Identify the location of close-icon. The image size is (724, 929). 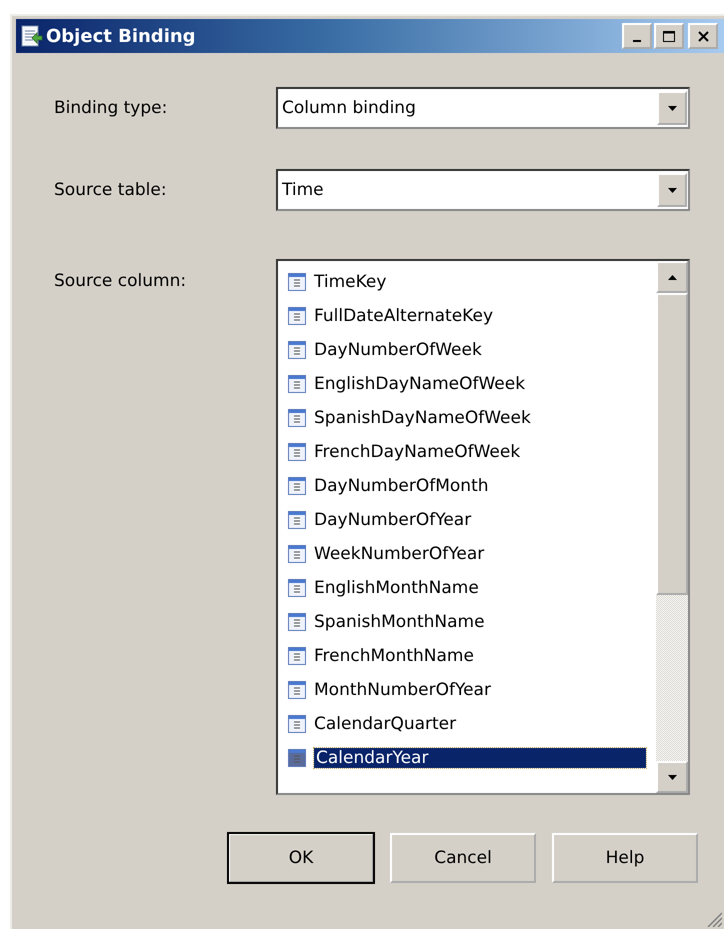
(703, 36).